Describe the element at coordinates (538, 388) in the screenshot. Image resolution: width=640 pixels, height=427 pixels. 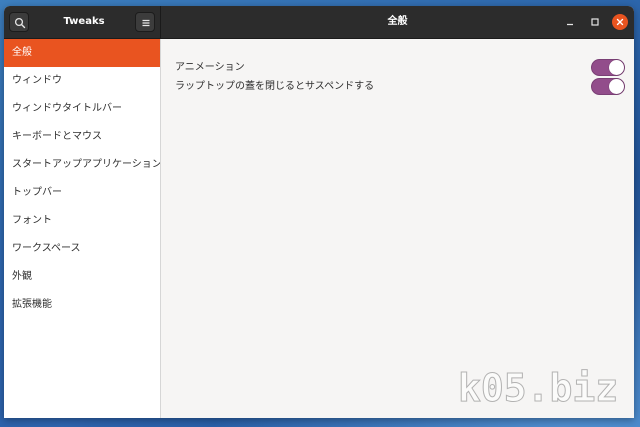
I see `watermark: k05.biz` at that location.